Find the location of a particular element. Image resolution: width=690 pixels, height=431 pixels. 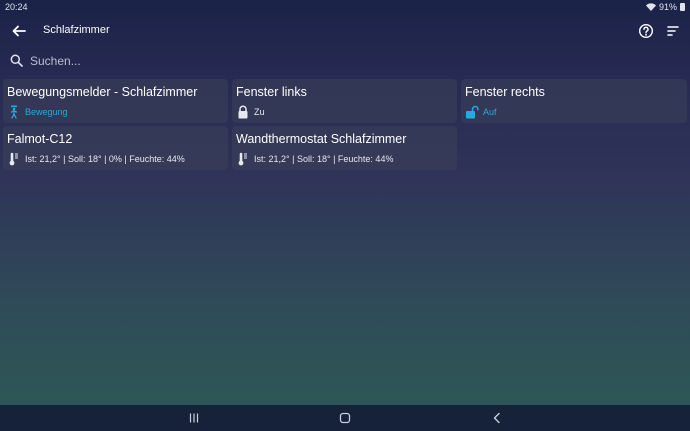

battery-icon is located at coordinates (682, 7).